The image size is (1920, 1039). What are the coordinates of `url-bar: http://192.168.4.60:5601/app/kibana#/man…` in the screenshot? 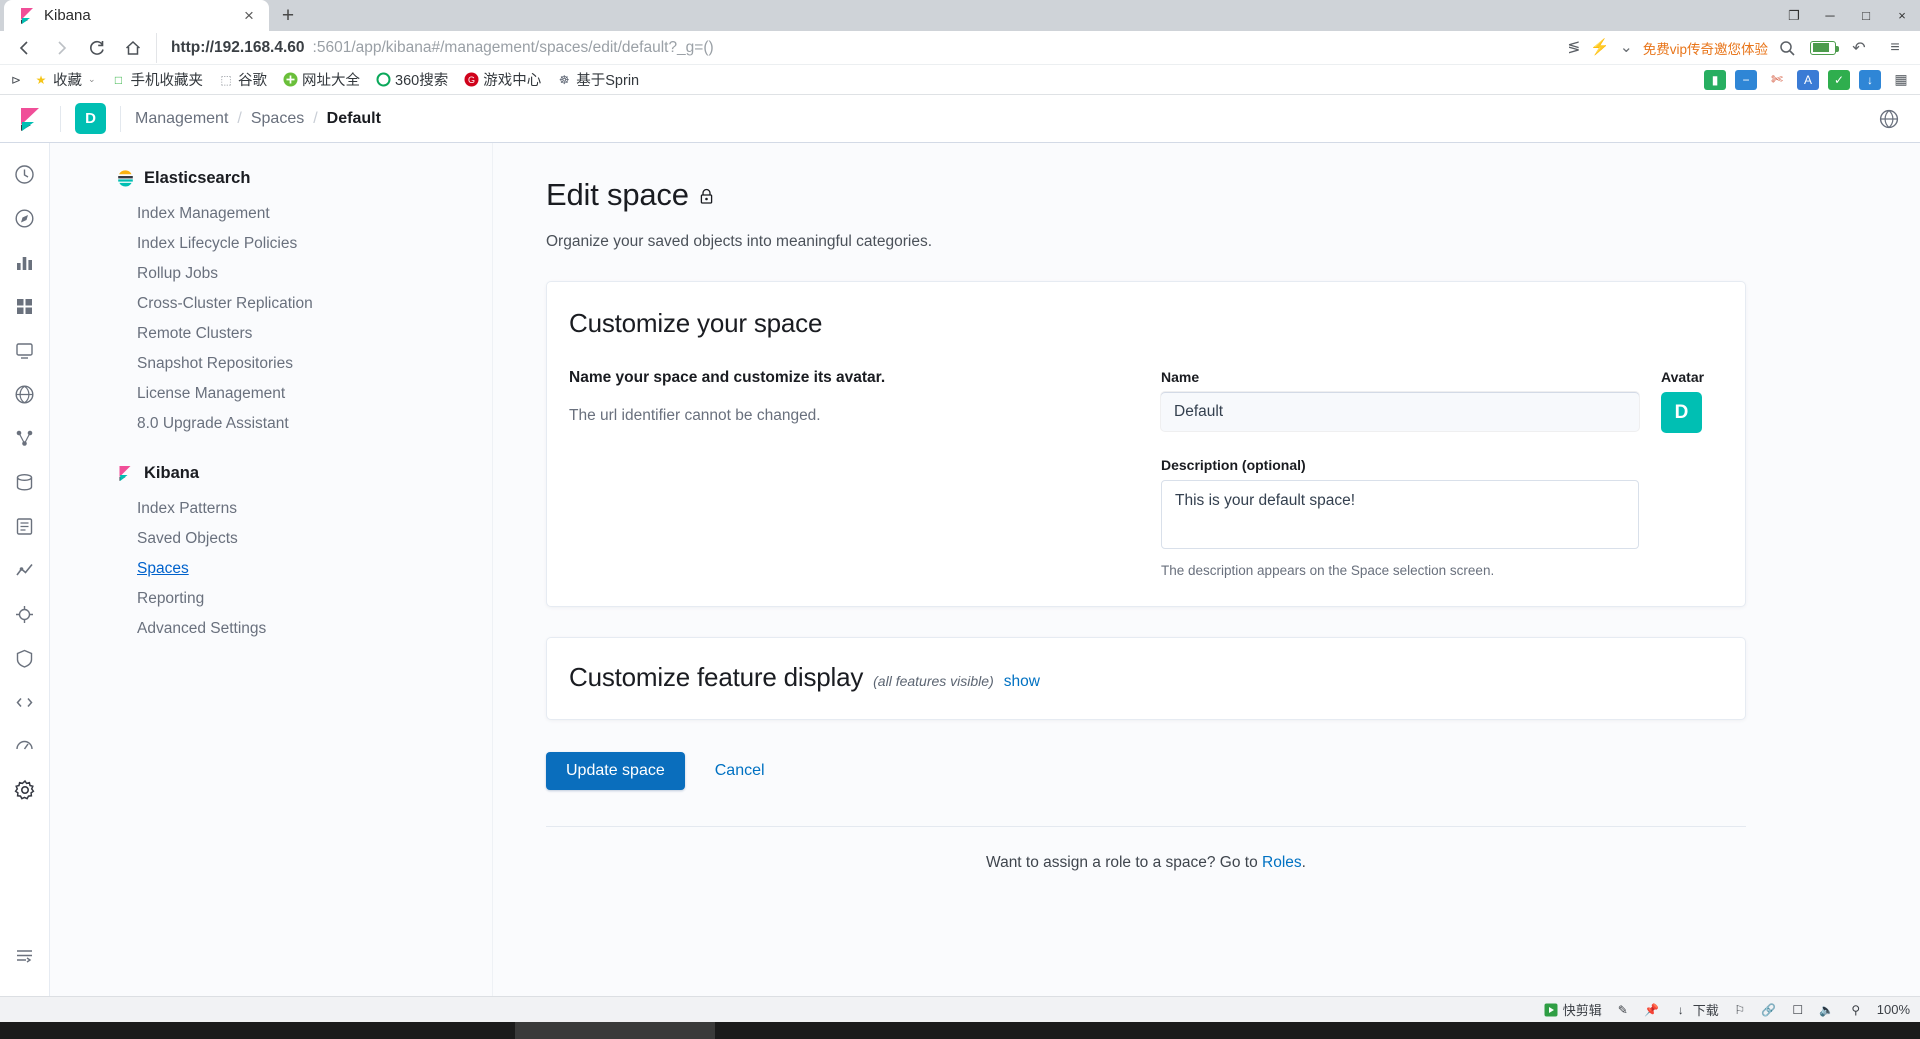 It's located at (898, 47).